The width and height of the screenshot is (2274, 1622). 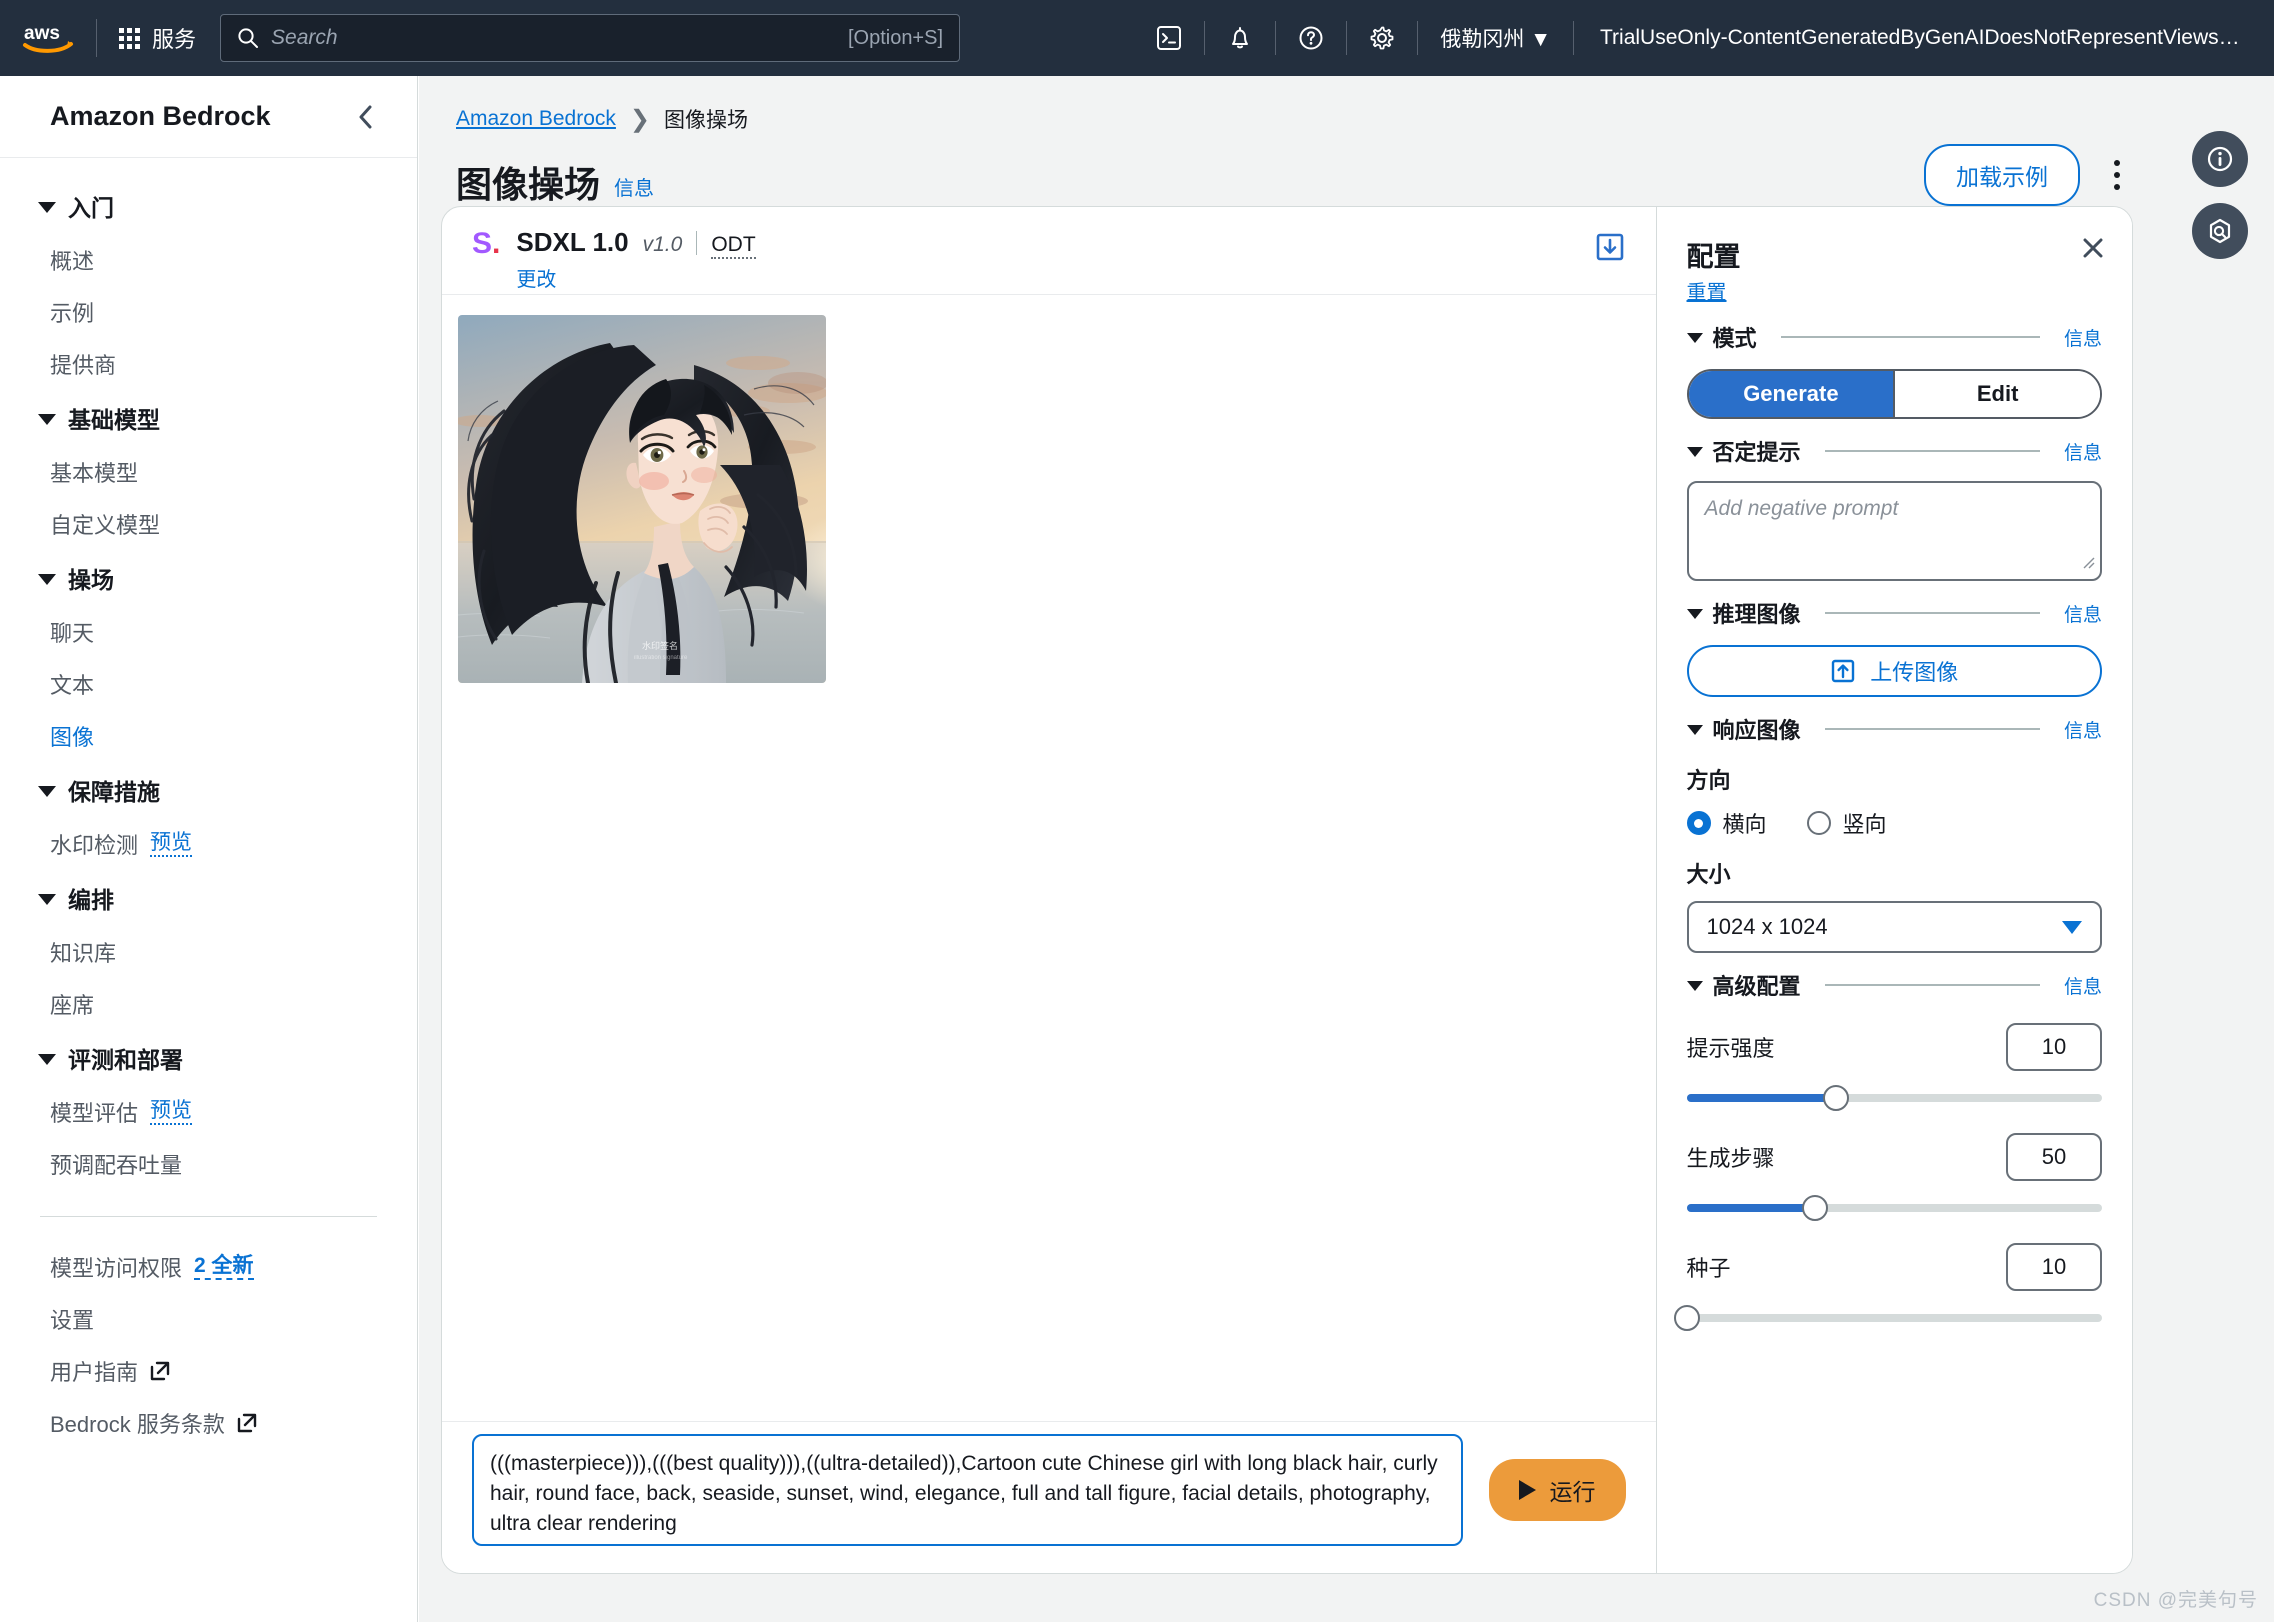 I want to click on section-rule, so click(x=1932, y=985).